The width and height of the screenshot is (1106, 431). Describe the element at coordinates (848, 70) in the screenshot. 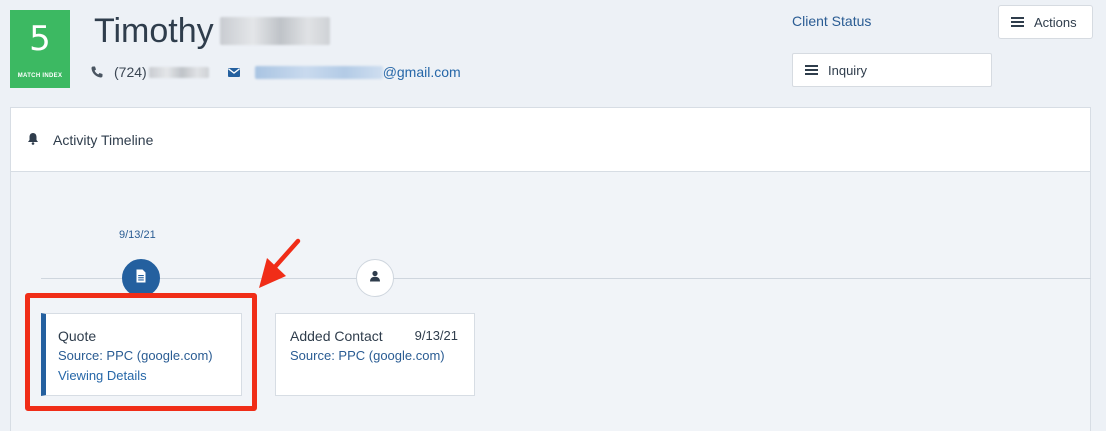

I see `client-status-value: Inquiry` at that location.